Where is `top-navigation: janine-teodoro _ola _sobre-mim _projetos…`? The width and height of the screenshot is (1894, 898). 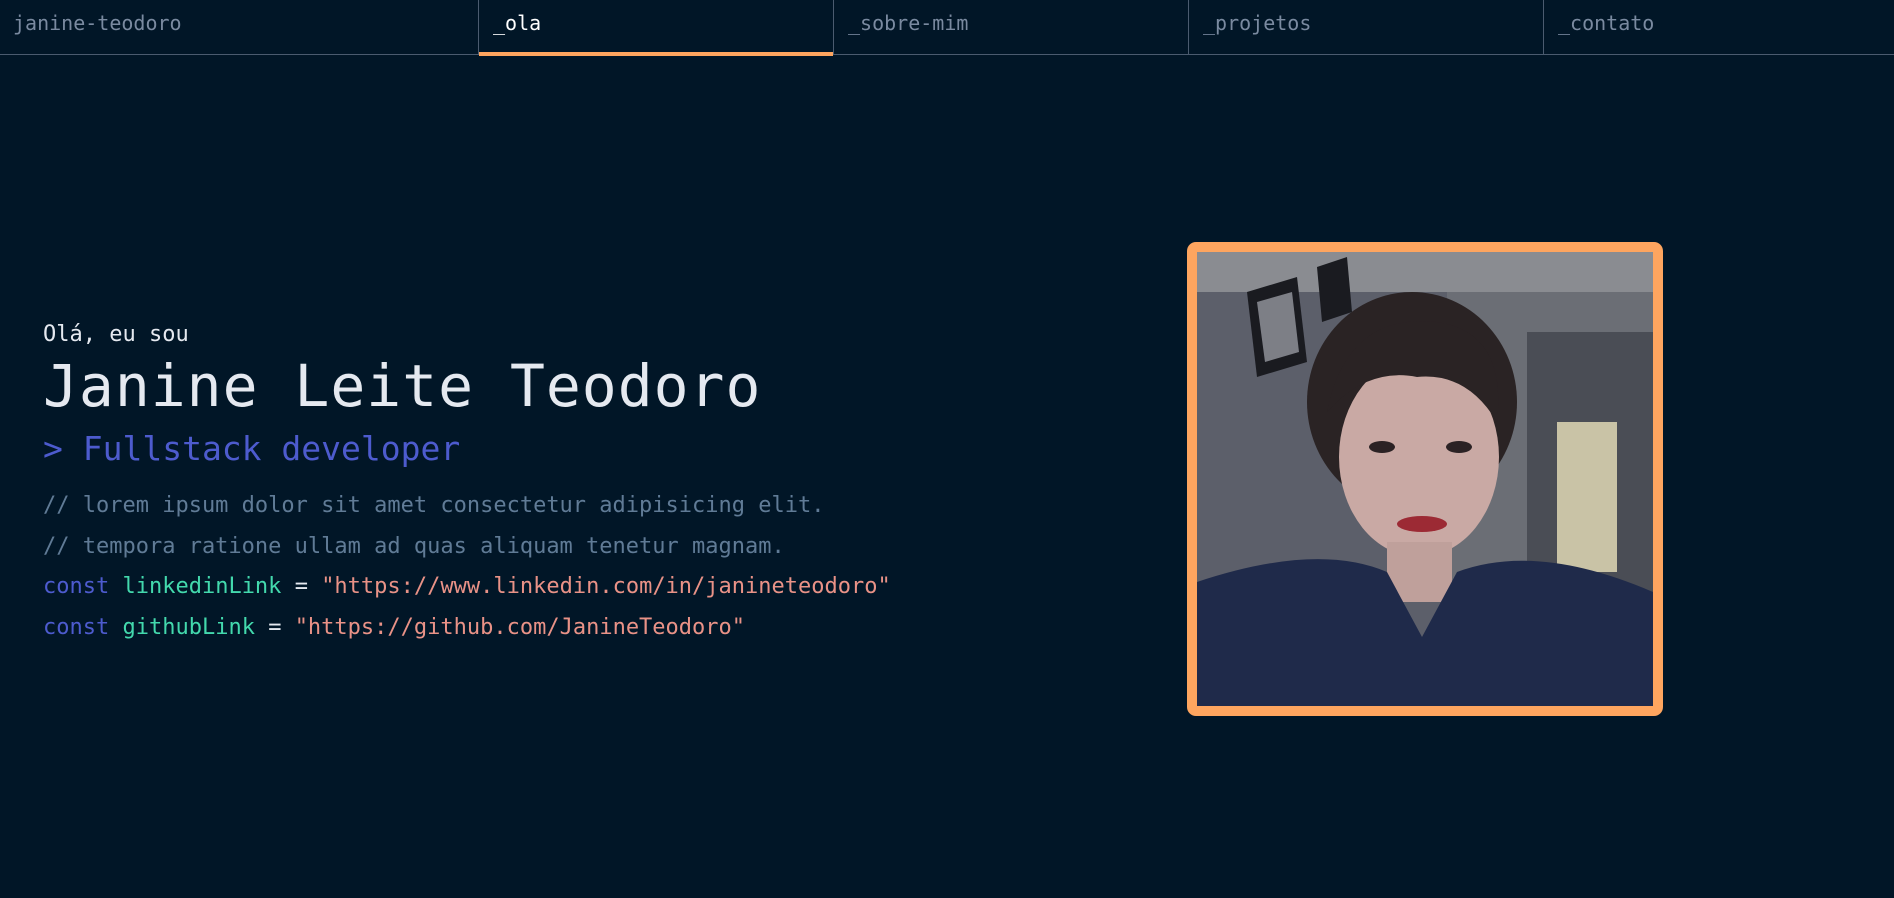
top-navigation: janine-teodoro _ola _sobre-mim _projetos… is located at coordinates (947, 28).